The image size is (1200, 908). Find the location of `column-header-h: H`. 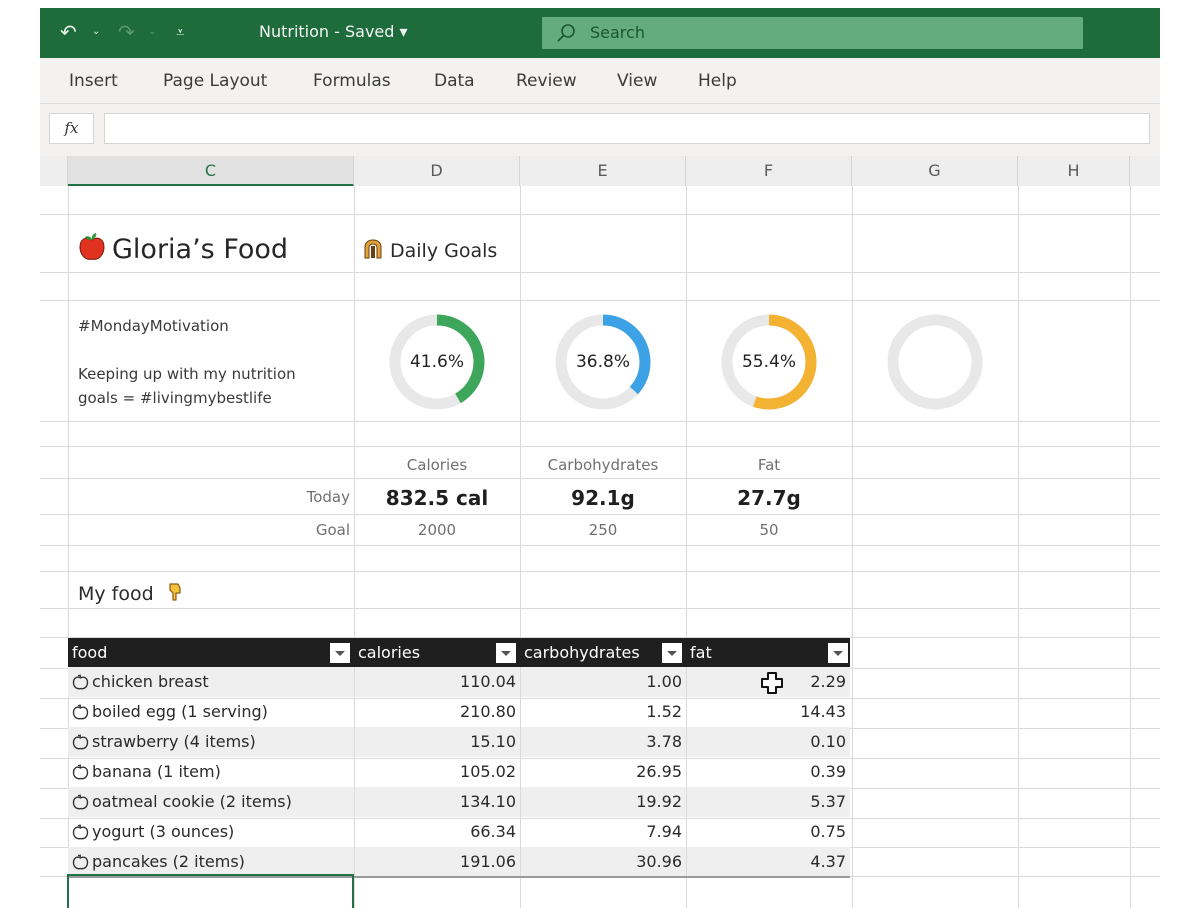

column-header-h: H is located at coordinates (1074, 171).